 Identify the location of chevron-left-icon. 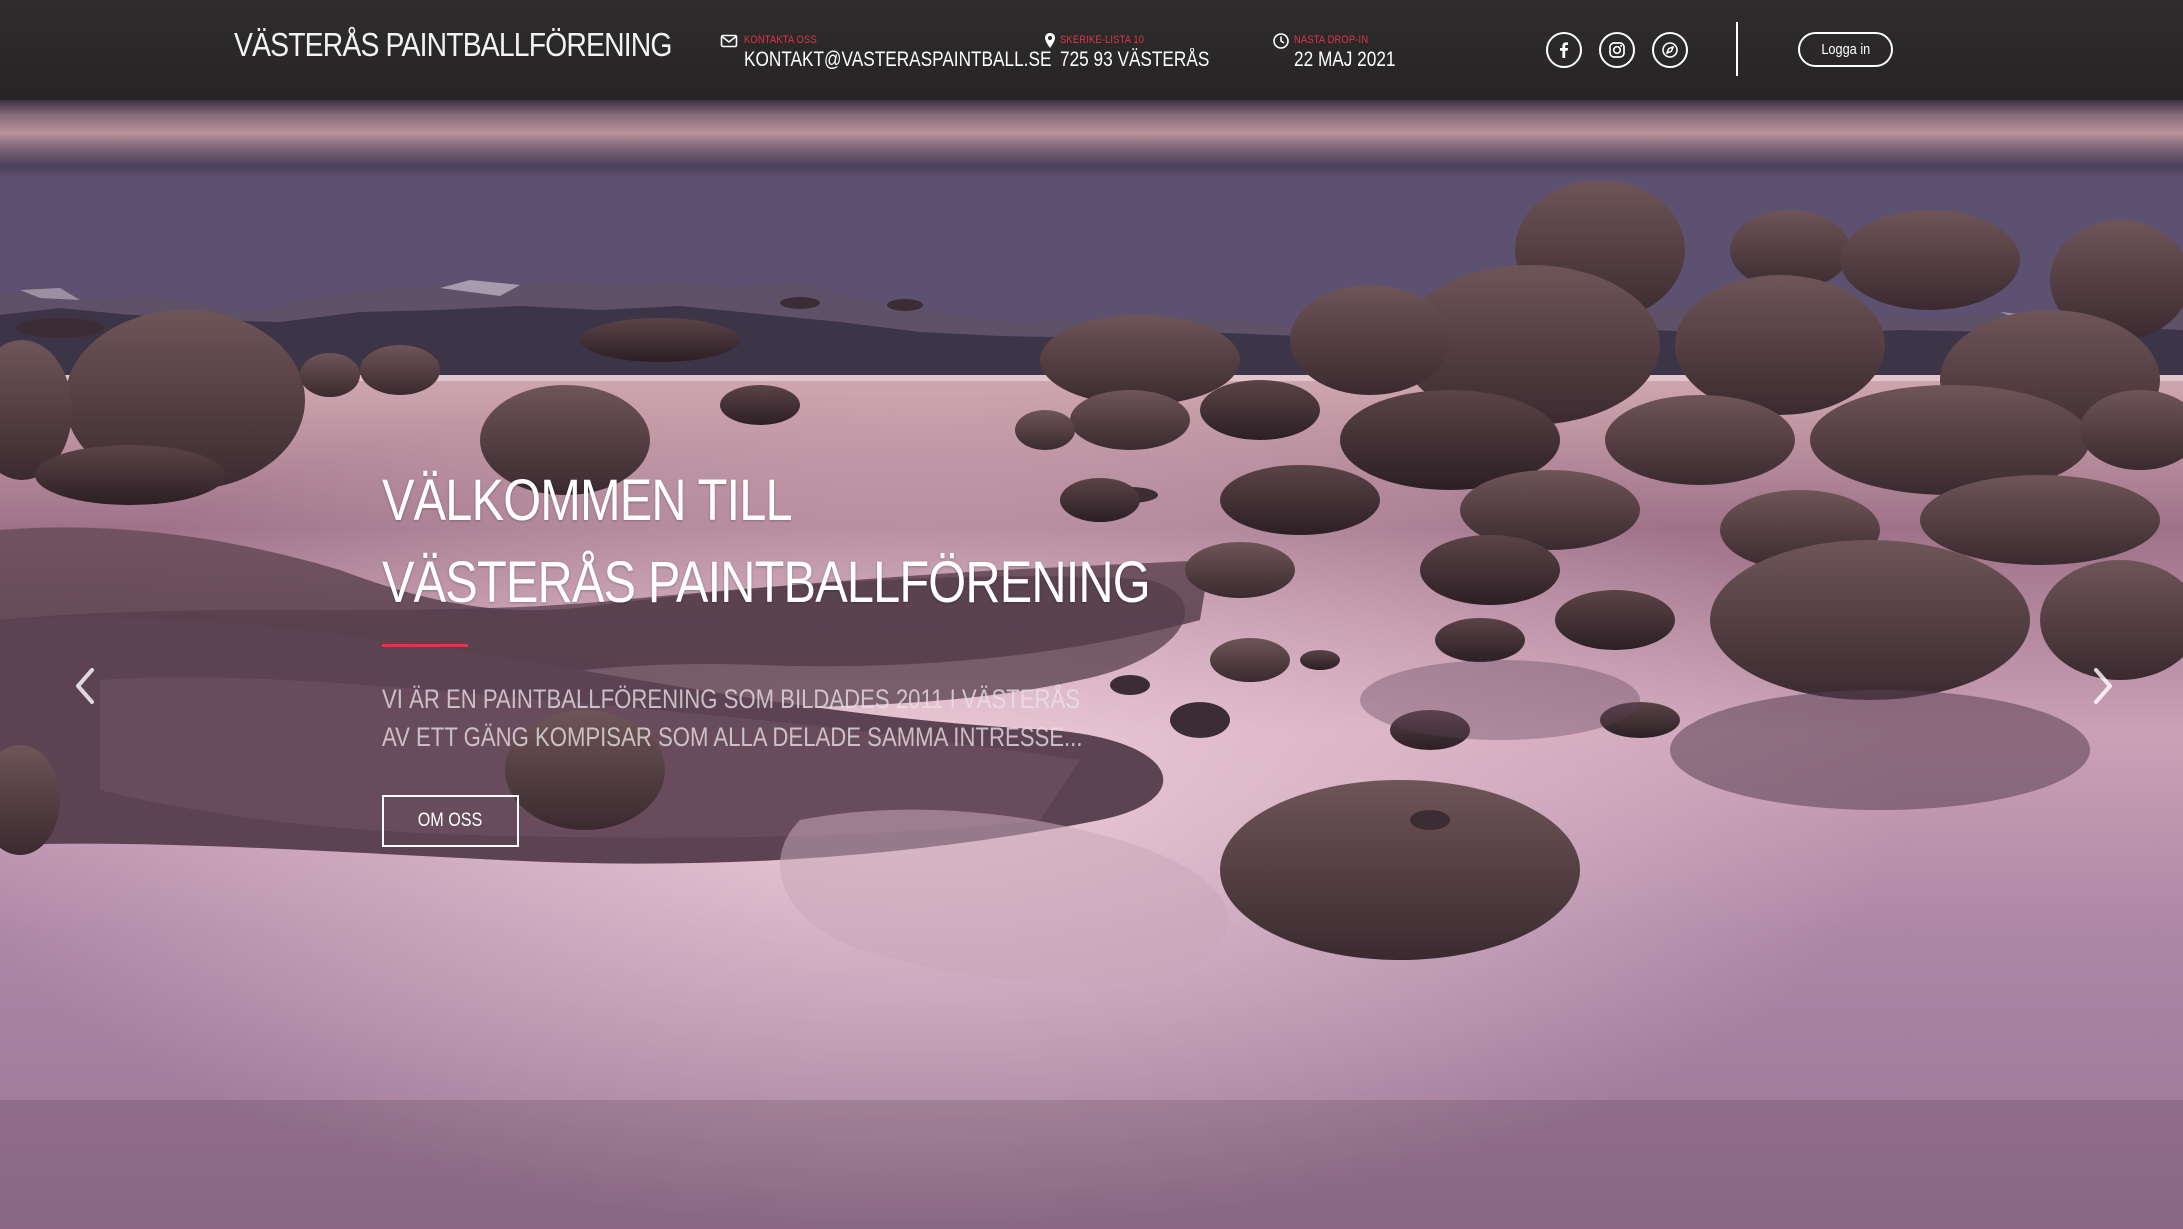
(85, 686).